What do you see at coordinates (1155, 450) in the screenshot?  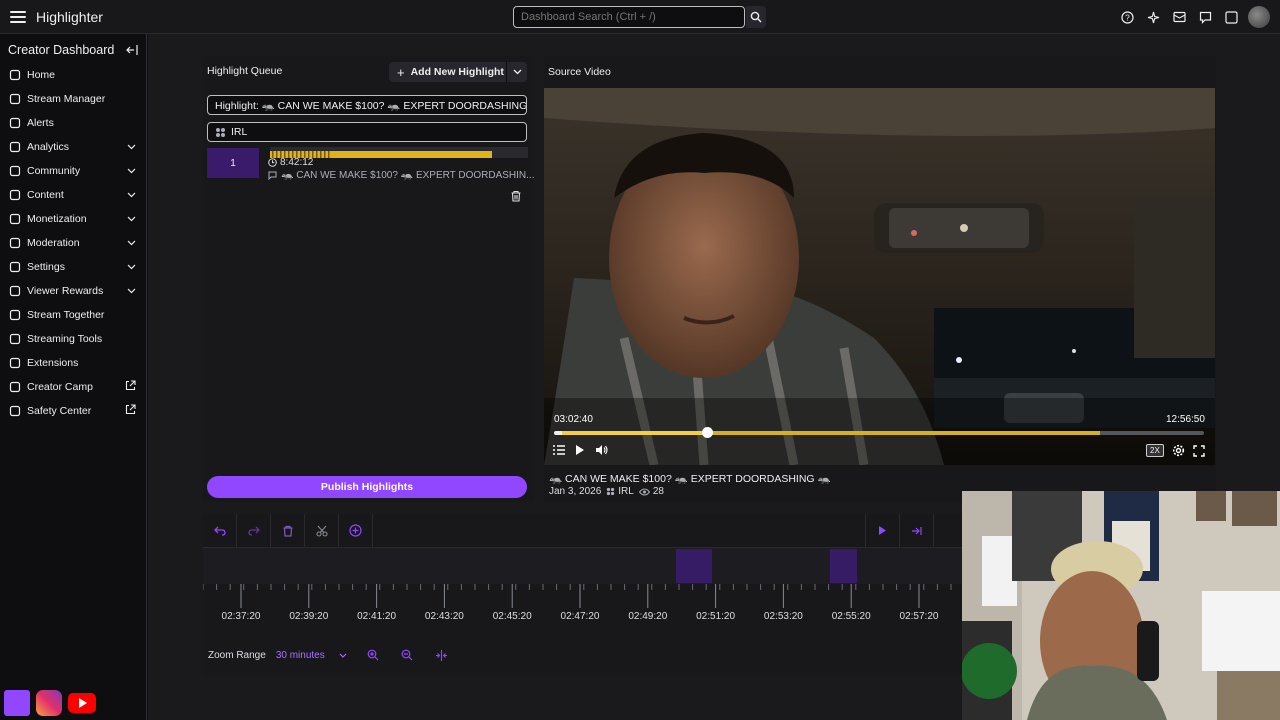 I see `speed-badge: 2X` at bounding box center [1155, 450].